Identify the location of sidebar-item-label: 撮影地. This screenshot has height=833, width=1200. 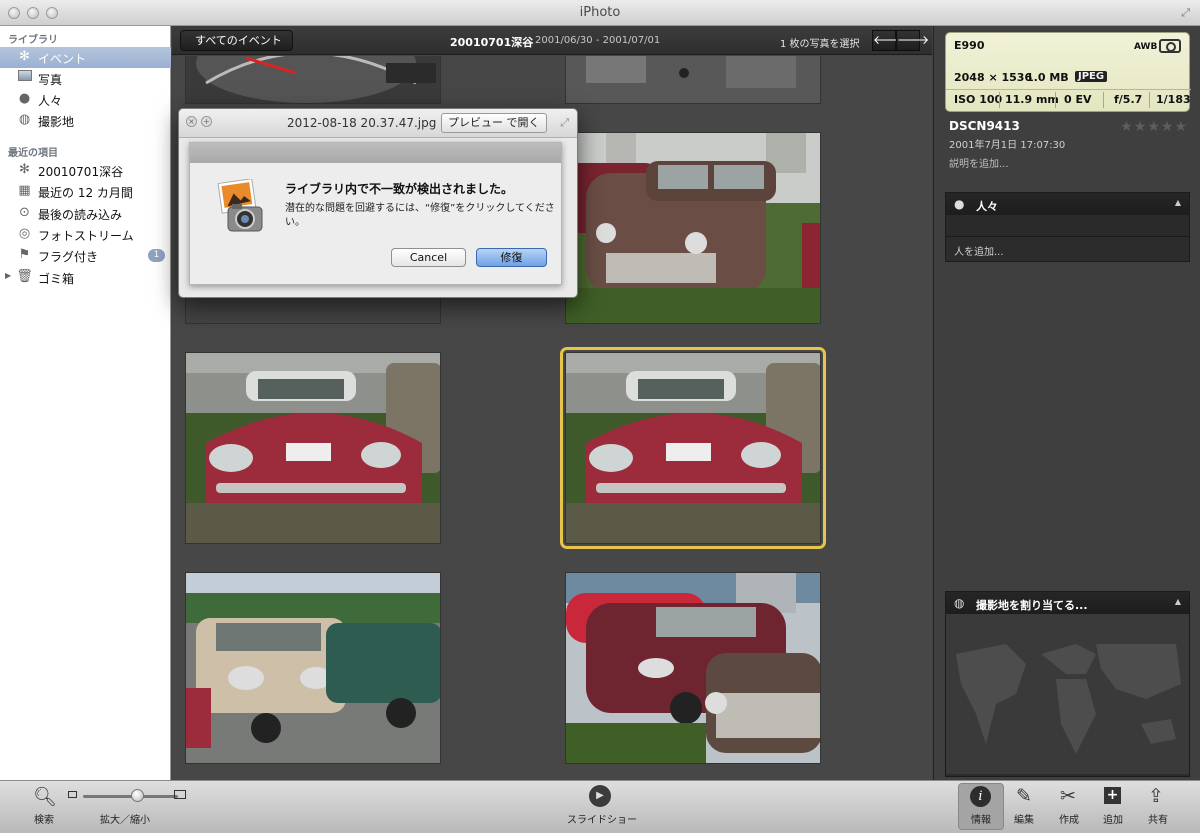
(56, 122).